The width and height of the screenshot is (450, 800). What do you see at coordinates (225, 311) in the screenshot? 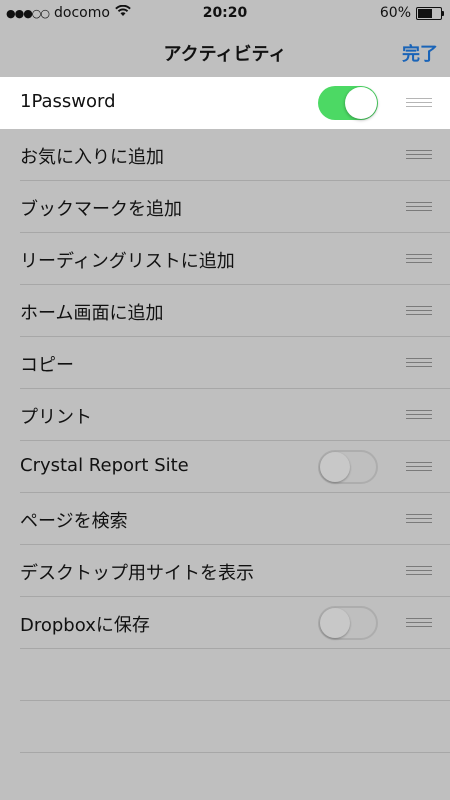
I see `activity-row: ホーム画面に追加` at bounding box center [225, 311].